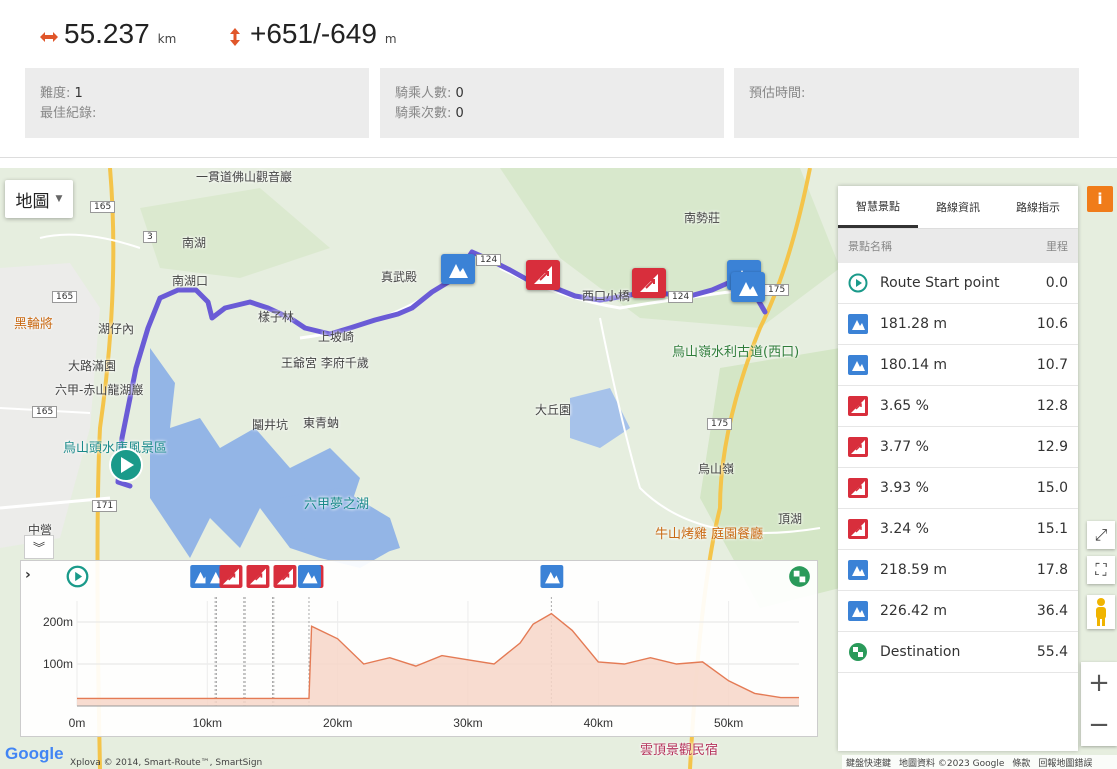 The height and width of the screenshot is (769, 1117). What do you see at coordinates (39, 547) in the screenshot?
I see `collapse-elevation-button: ︾` at bounding box center [39, 547].